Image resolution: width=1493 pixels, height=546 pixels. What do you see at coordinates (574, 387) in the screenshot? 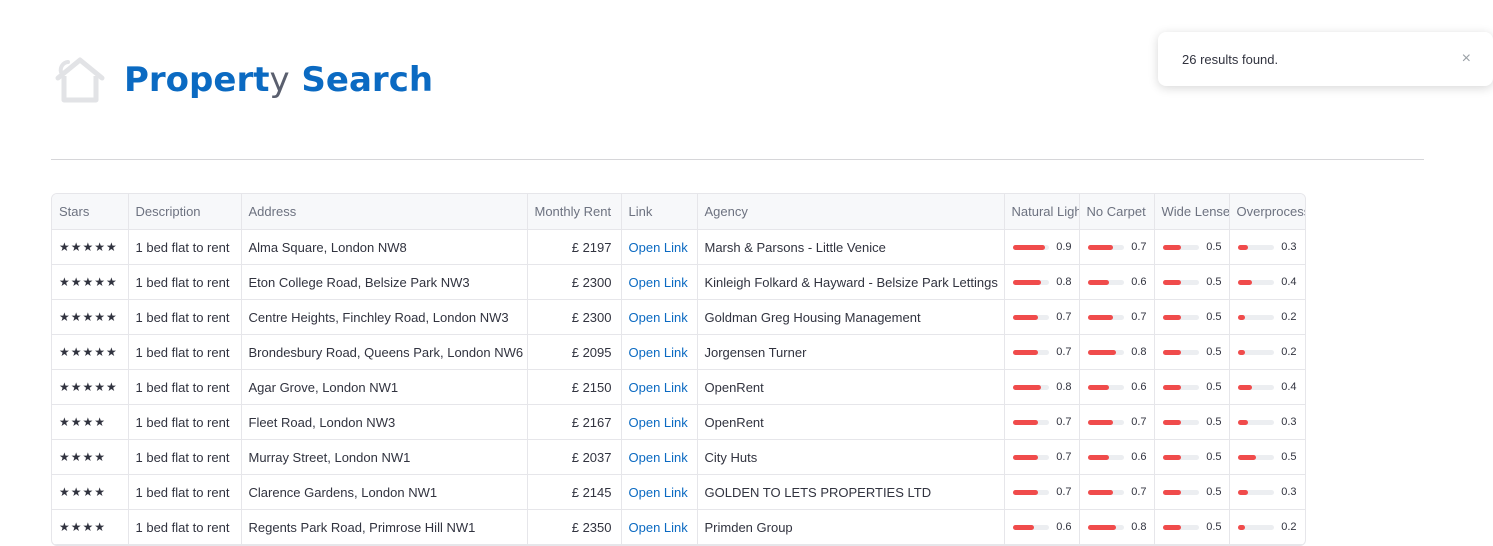
I see `rent-cell: £ 2150` at bounding box center [574, 387].